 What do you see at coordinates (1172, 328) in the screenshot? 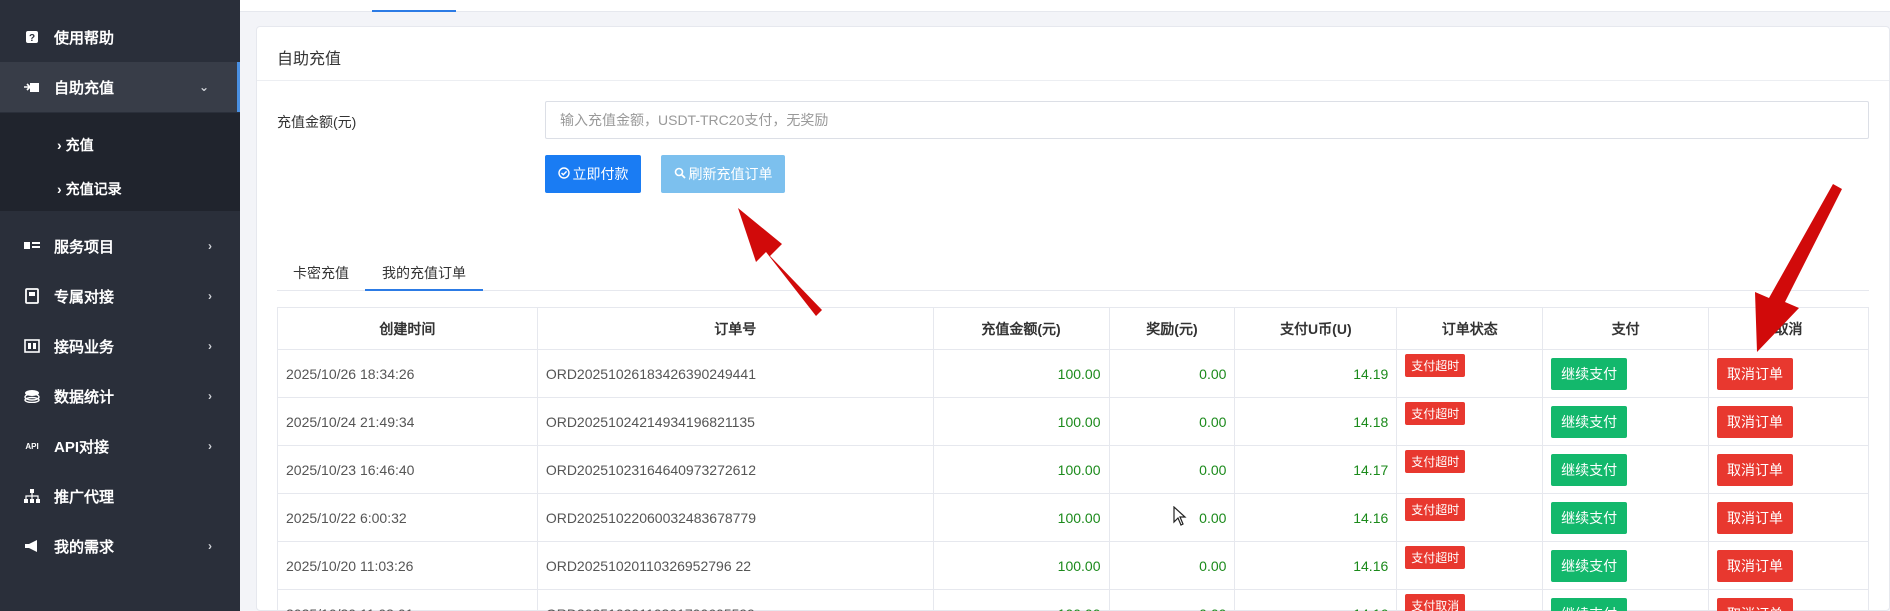
I see `col-header: 奖励(元)` at bounding box center [1172, 328].